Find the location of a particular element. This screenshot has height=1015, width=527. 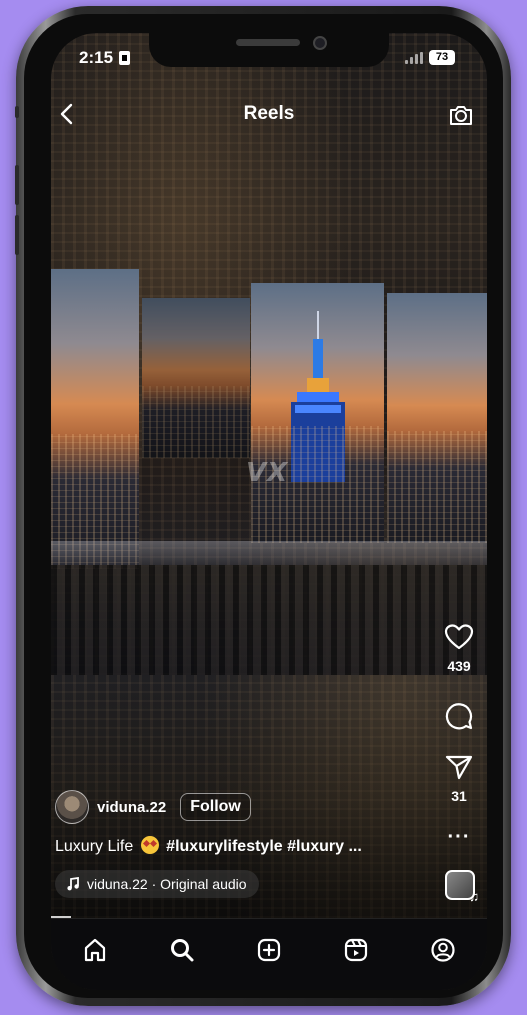

star-struck-emoji-icon is located at coordinates (149, 845).